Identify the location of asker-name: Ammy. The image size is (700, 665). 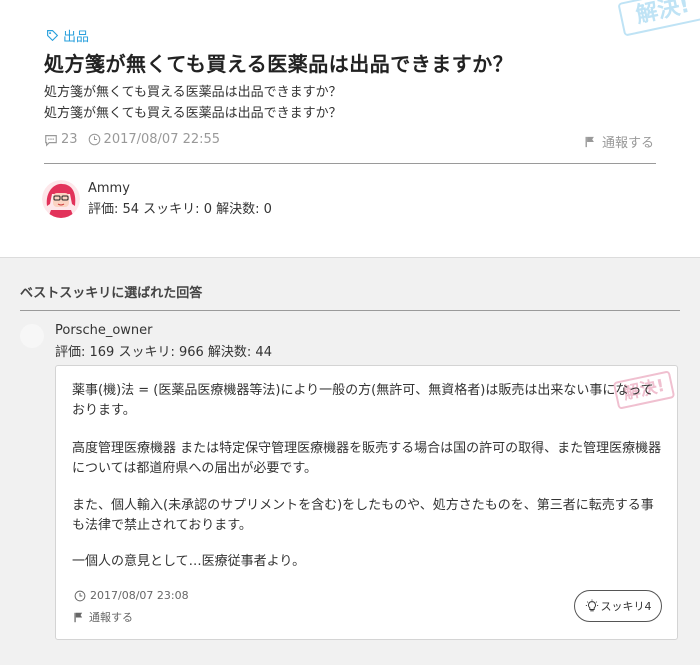
(109, 188).